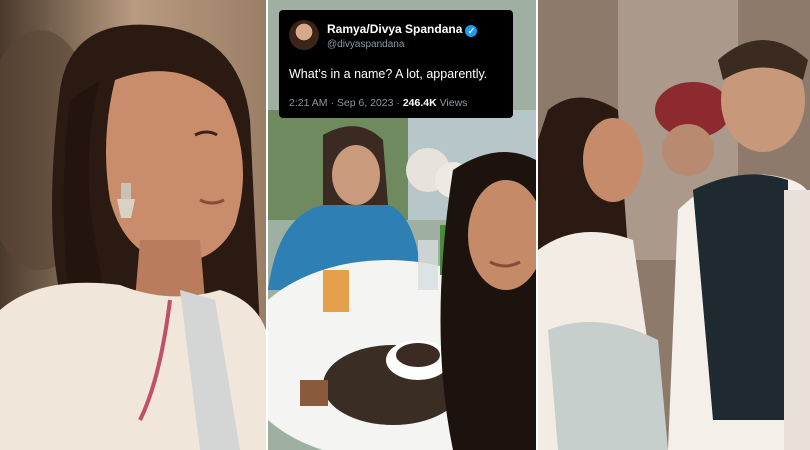 The image size is (810, 450). What do you see at coordinates (388, 74) in the screenshot?
I see `tweet-text: What’s in a name? A lot, apparently.` at bounding box center [388, 74].